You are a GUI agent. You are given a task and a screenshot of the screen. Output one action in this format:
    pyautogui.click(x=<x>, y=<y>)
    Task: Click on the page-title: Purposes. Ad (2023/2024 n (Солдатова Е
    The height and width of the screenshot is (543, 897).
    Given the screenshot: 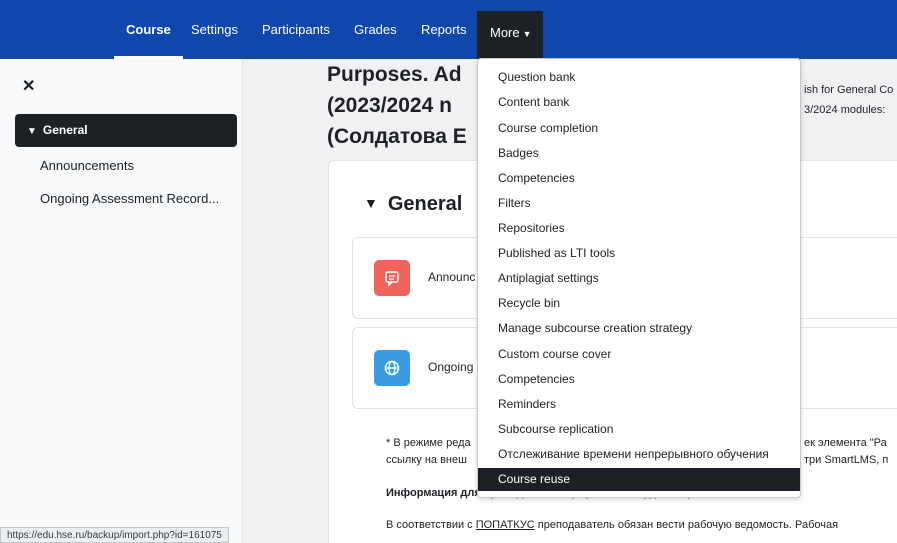 What is the action you would take?
    pyautogui.click(x=397, y=105)
    